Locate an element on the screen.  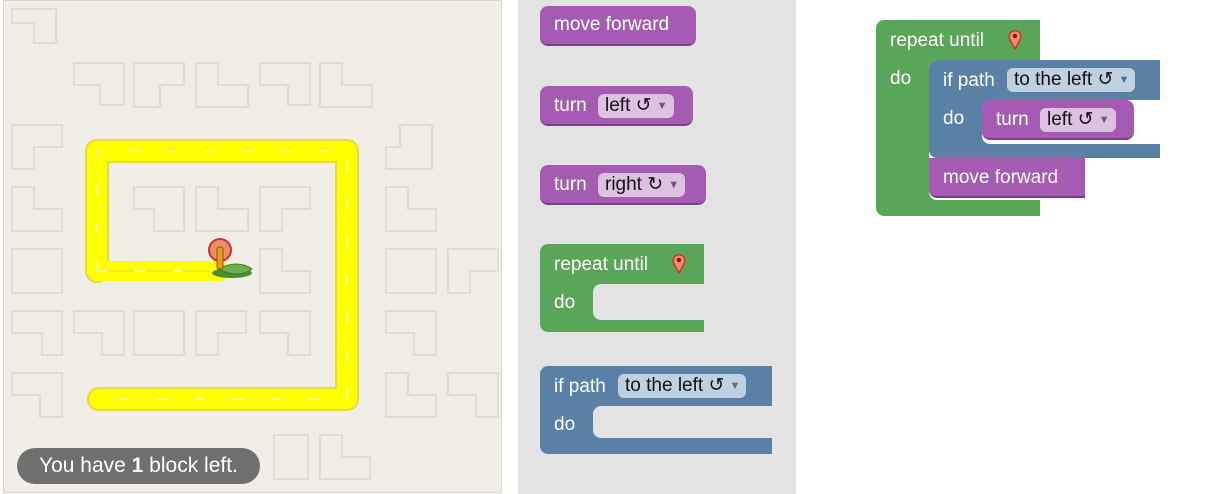
toolbox-turn-right-block: turn right ↻ ▼ is located at coordinates (623, 185).